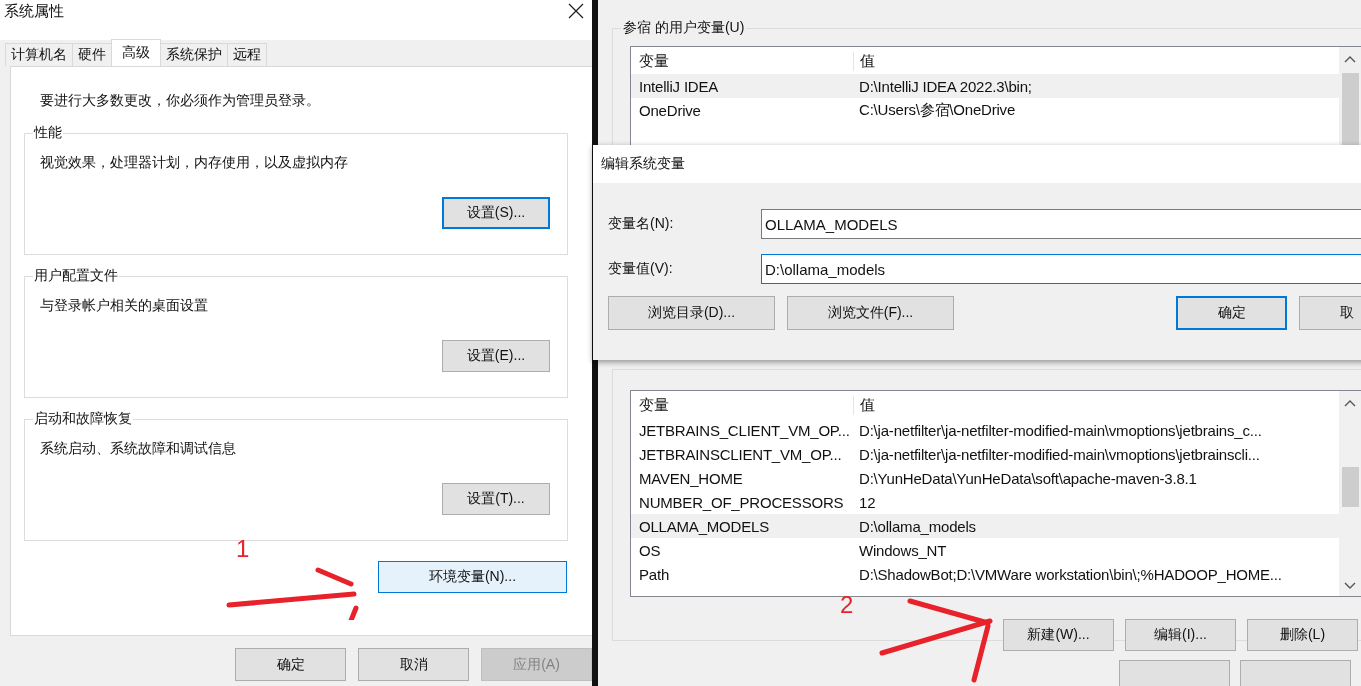 The image size is (1361, 686). What do you see at coordinates (243, 549) in the screenshot?
I see `annotation-number: 1` at bounding box center [243, 549].